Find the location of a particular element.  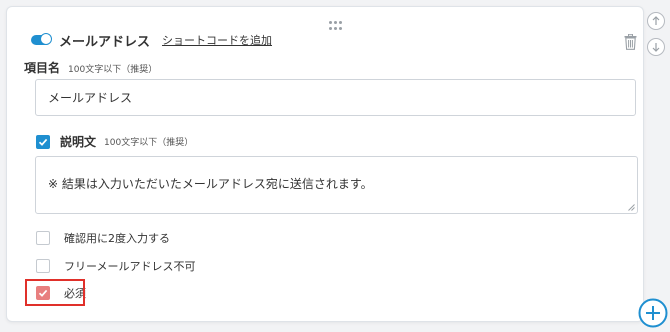

item-name-label-row: 項目名 100文字以下（推奨） is located at coordinates (90, 67).